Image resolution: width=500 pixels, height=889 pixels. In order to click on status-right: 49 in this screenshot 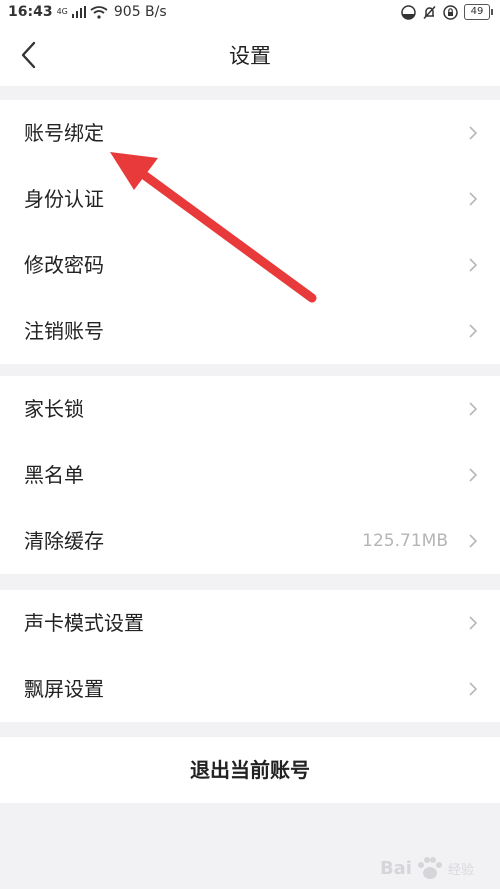, I will do `click(447, 12)`.